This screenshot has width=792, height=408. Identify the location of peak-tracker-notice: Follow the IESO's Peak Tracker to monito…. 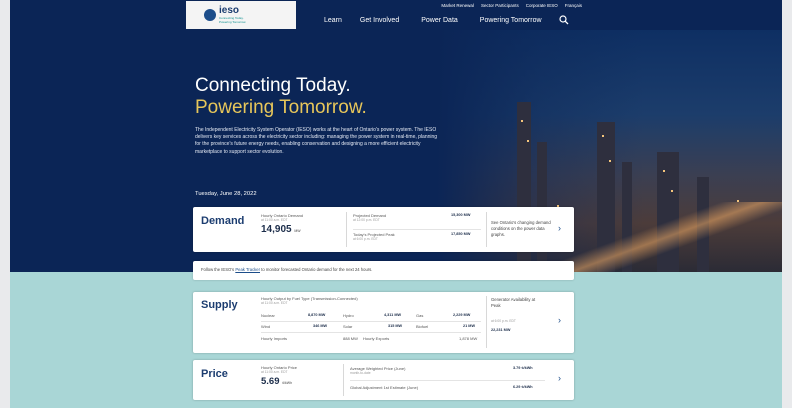
(383, 270).